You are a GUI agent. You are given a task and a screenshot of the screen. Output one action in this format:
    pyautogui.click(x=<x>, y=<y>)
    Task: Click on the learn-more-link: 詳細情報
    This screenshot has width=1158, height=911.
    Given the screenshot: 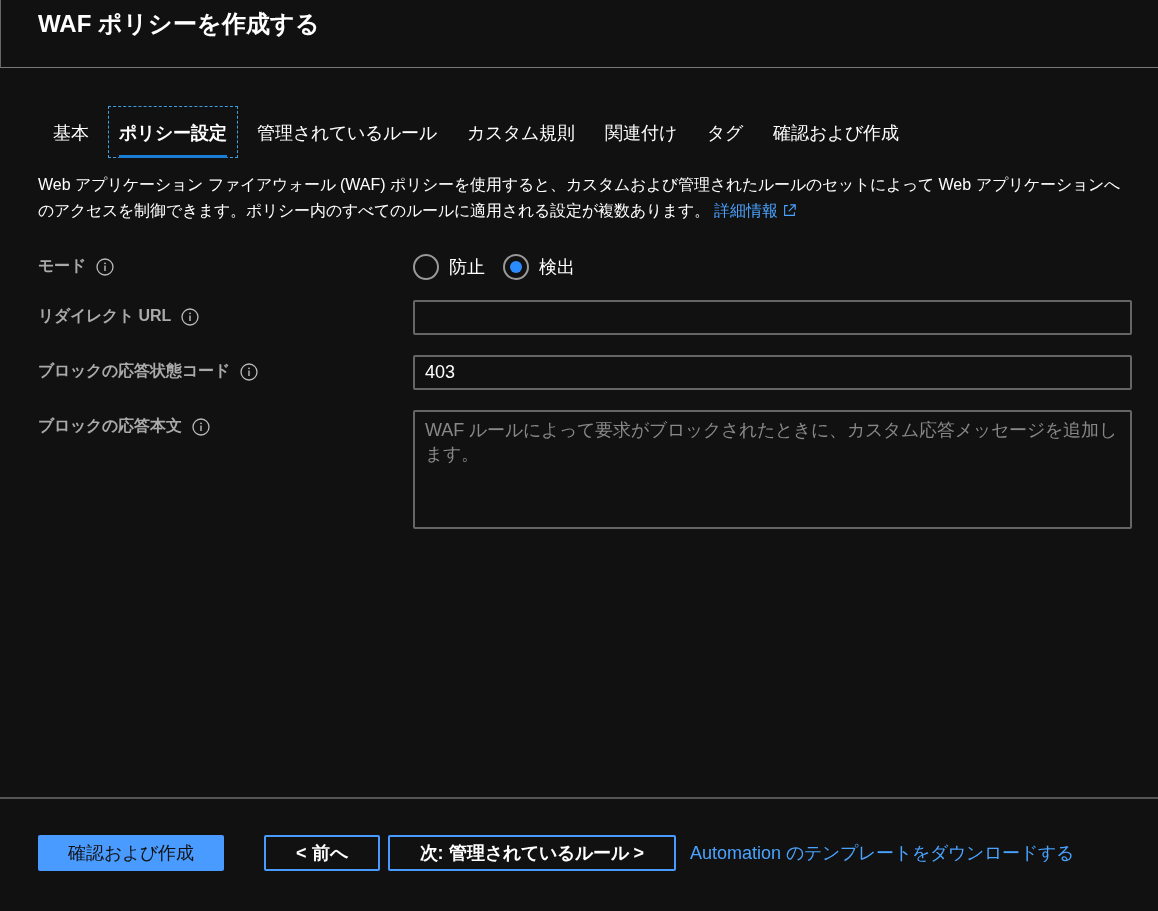 What is the action you would take?
    pyautogui.click(x=755, y=210)
    